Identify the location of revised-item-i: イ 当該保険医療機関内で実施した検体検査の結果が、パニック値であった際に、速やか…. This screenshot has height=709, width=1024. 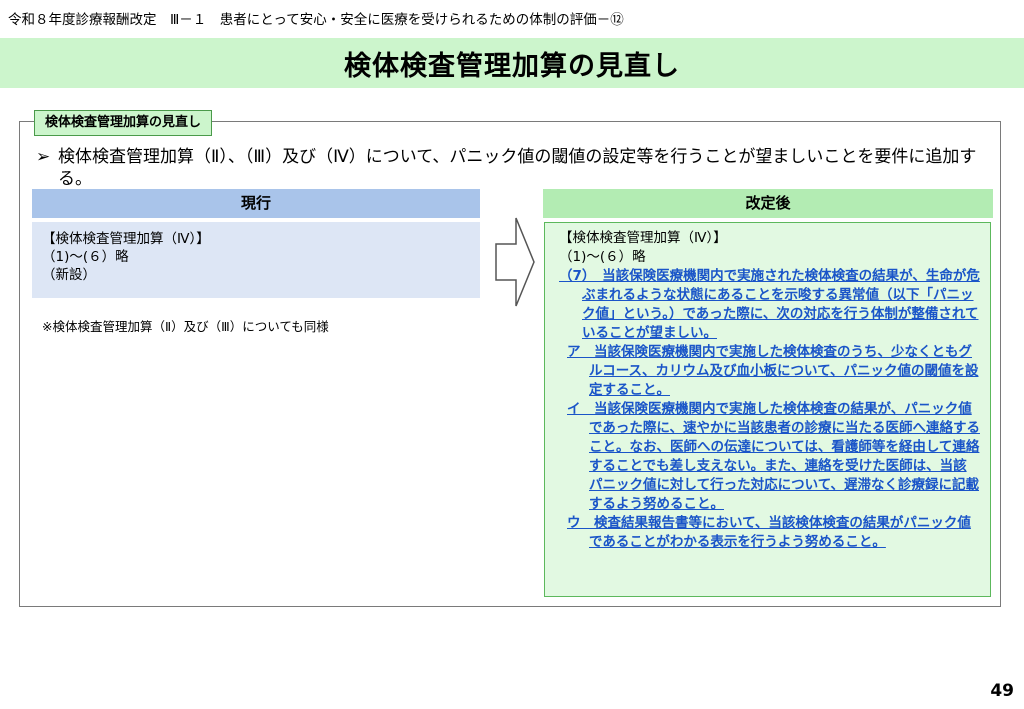
(773, 456).